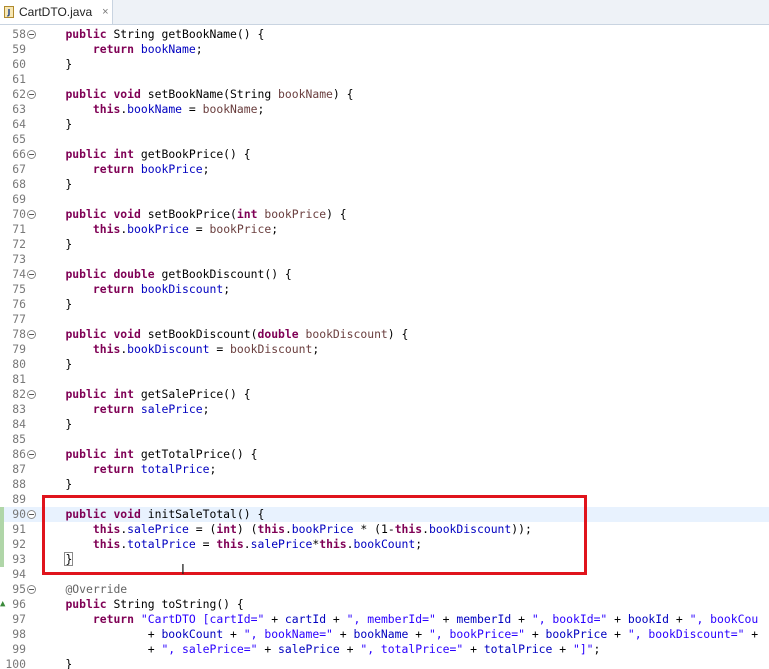 The height and width of the screenshot is (669, 769). What do you see at coordinates (384, 289) in the screenshot?
I see `code-line: 75 return bookDiscount;` at bounding box center [384, 289].